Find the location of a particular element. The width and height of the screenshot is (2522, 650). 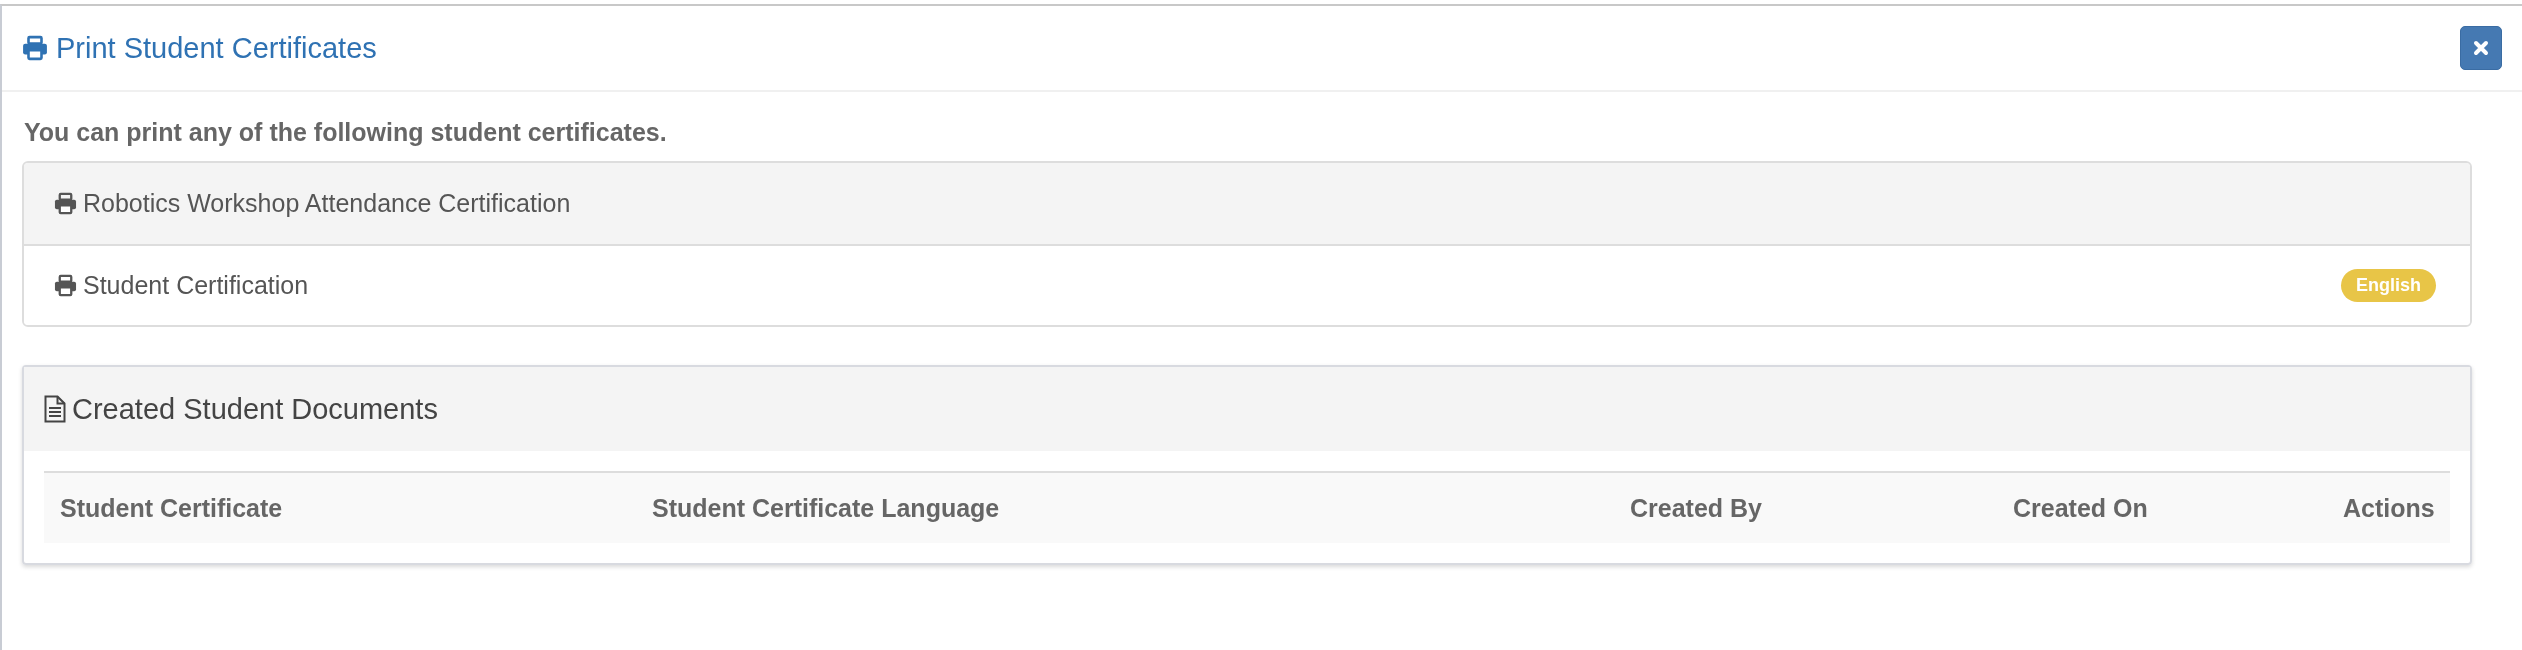

close-icon is located at coordinates (2481, 48).